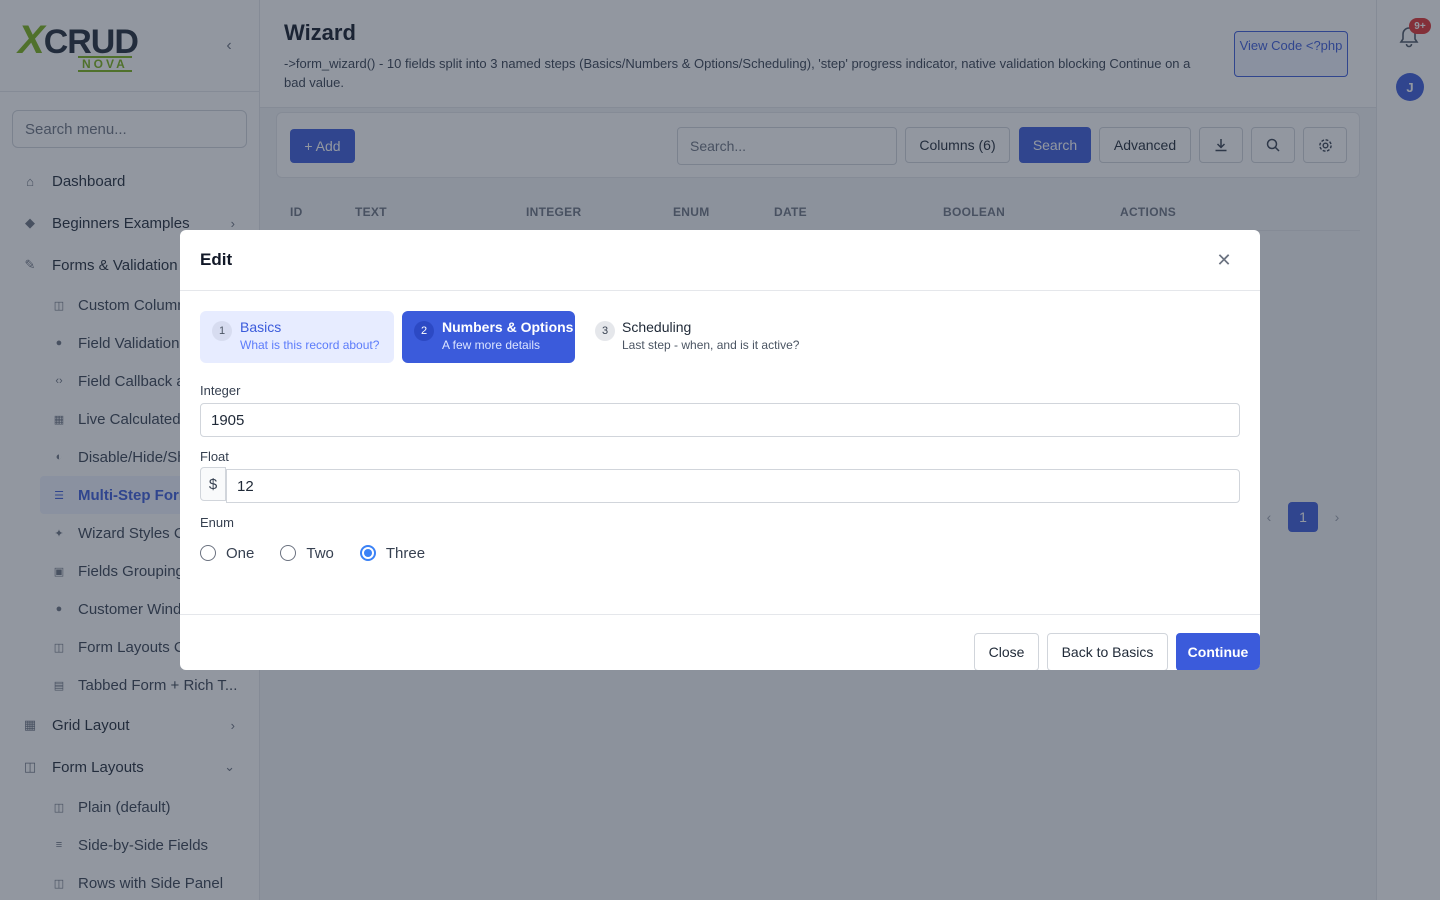 The width and height of the screenshot is (1440, 900). Describe the element at coordinates (508, 327) in the screenshot. I see `step-title: Numbers & Options` at that location.